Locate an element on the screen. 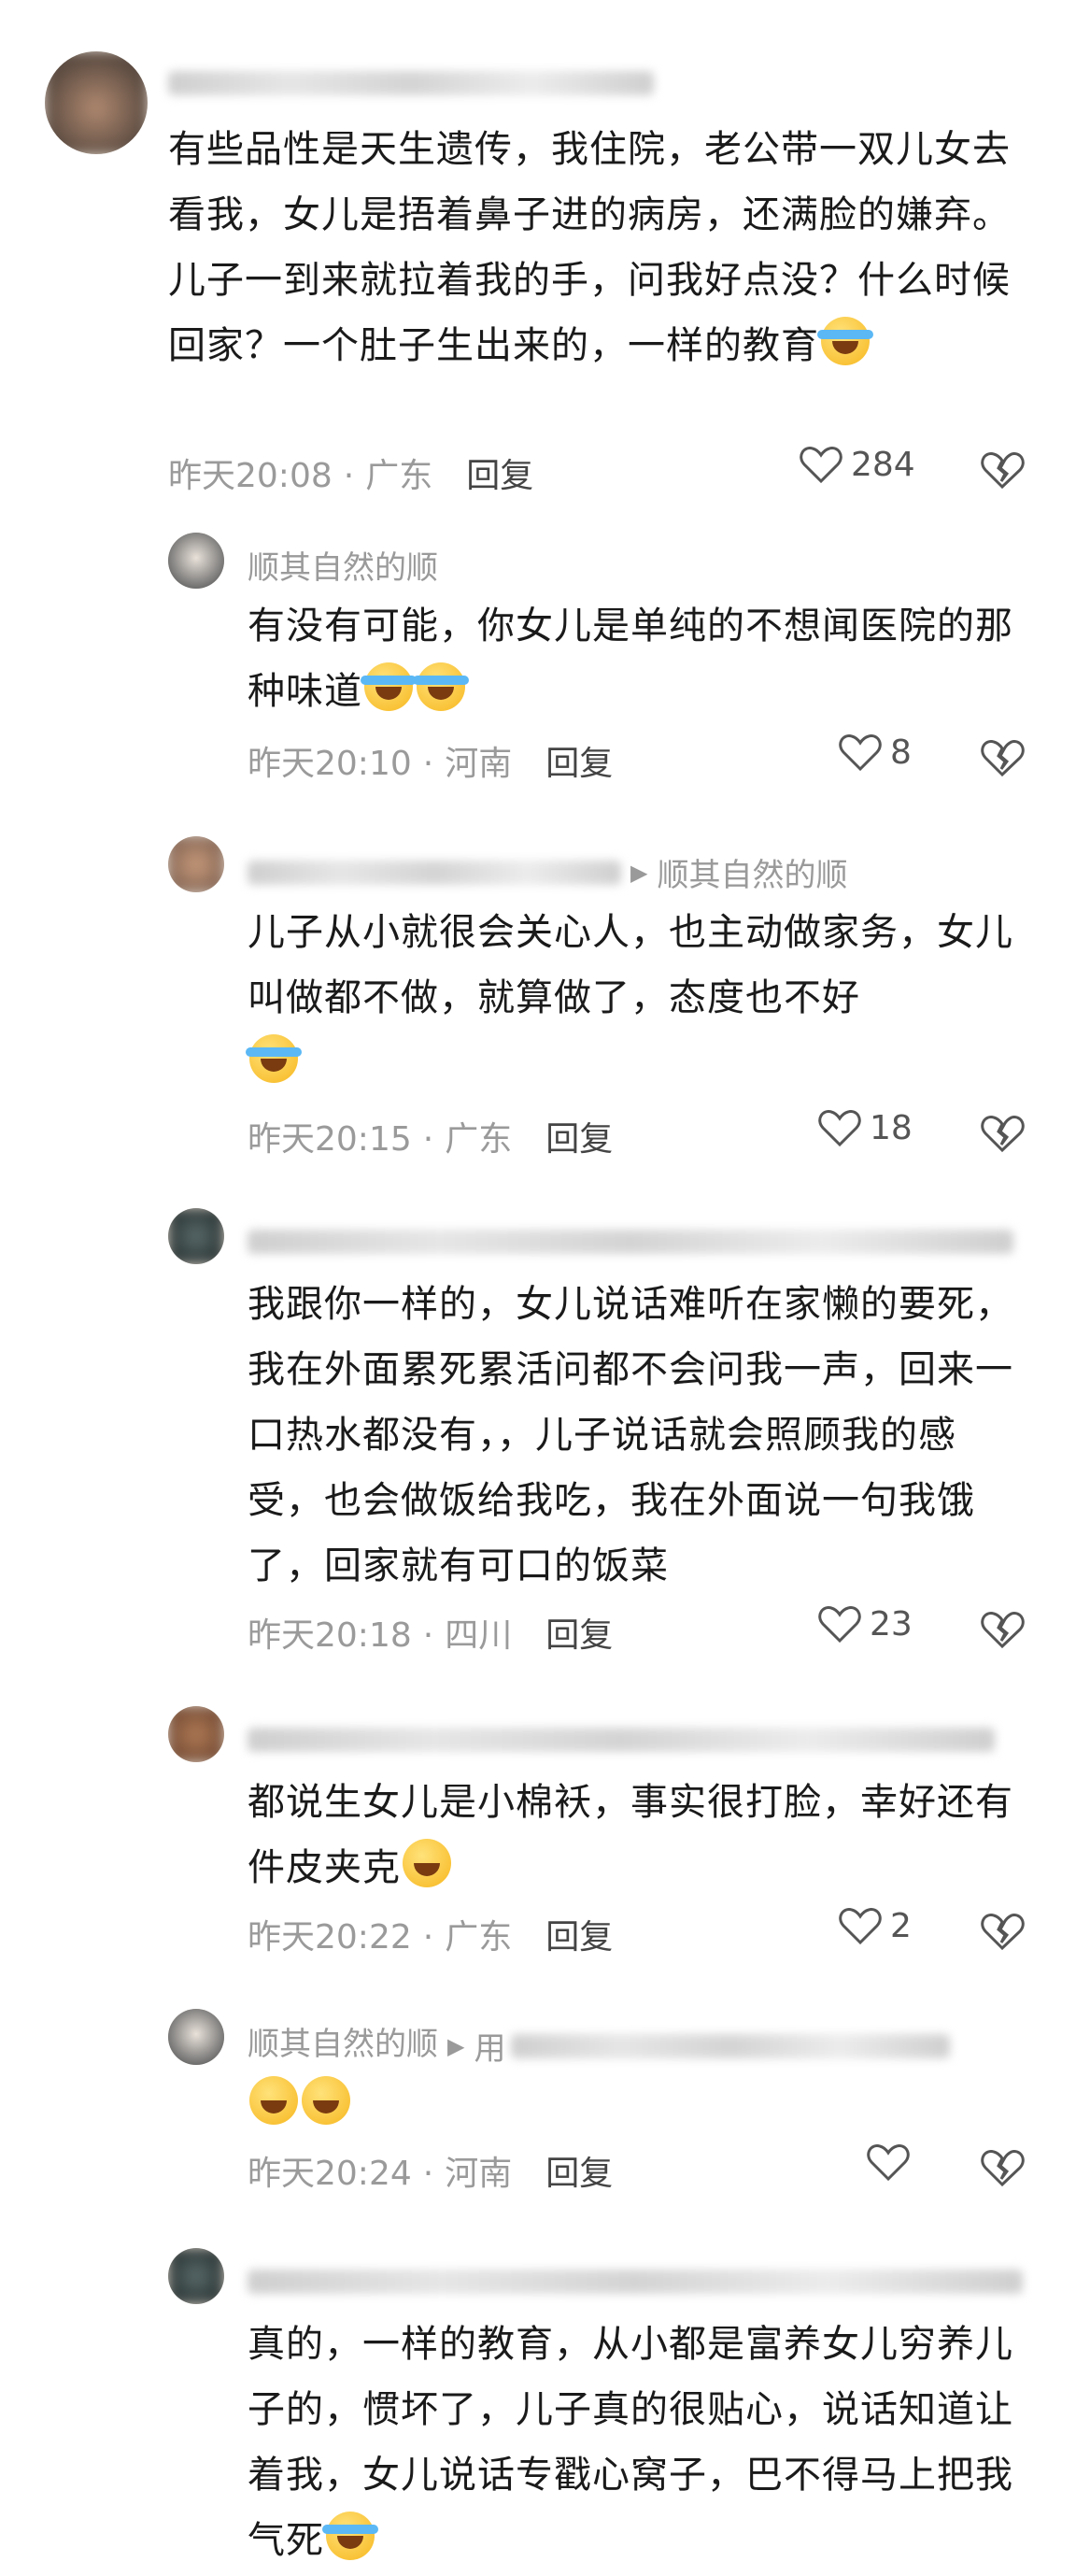 The height and width of the screenshot is (2576, 1076). comment-meta: 昨天20:22 · 广东 回复 is located at coordinates (431, 1937).